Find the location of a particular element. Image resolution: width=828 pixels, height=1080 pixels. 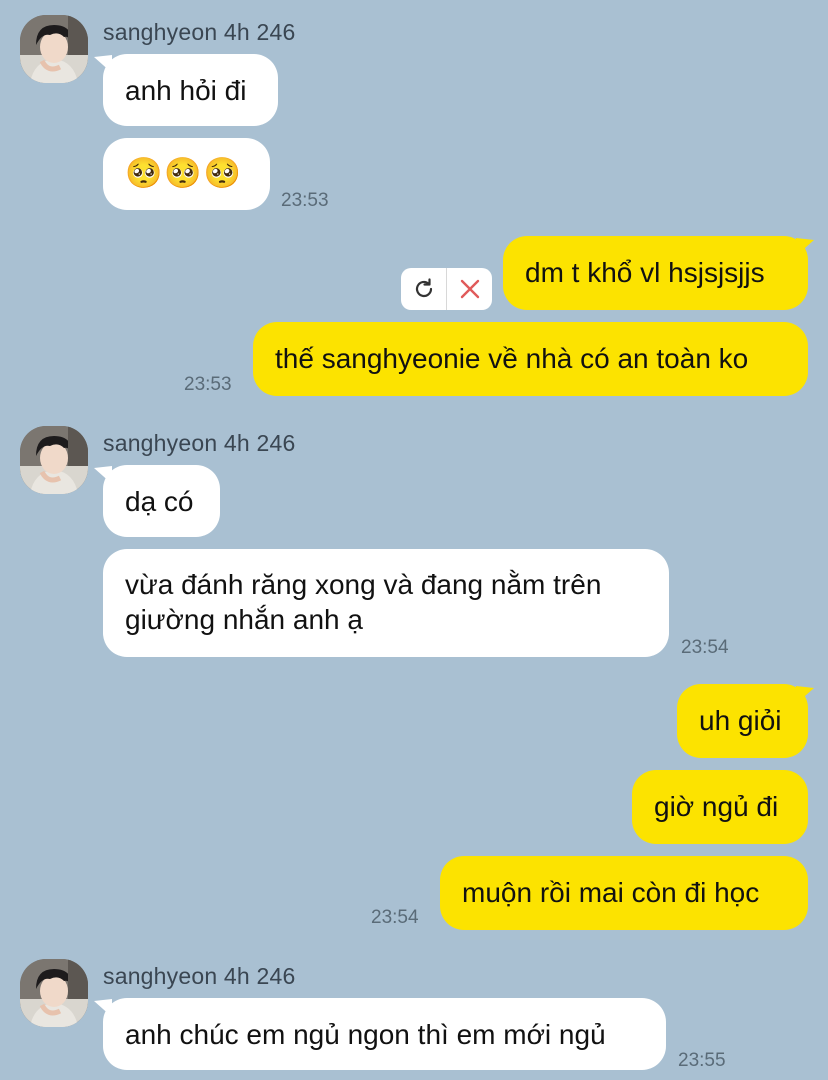

message-text: thế sanghyeonie về nhà có an toàn ko is located at coordinates (512, 358).